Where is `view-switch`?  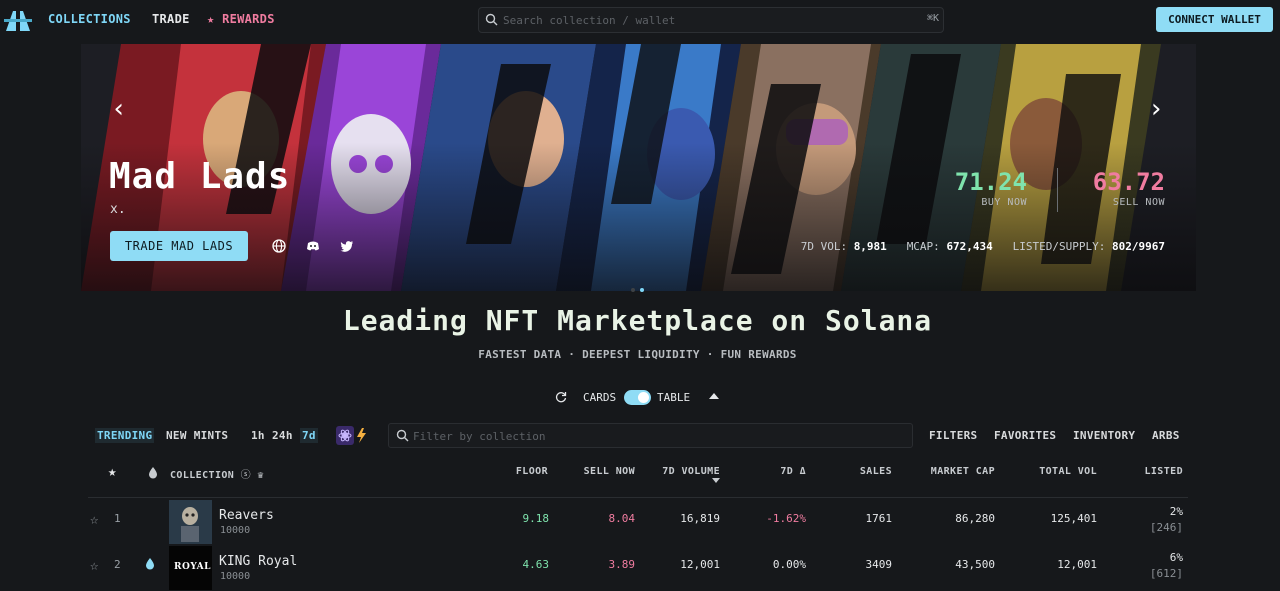
view-switch is located at coordinates (637, 397).